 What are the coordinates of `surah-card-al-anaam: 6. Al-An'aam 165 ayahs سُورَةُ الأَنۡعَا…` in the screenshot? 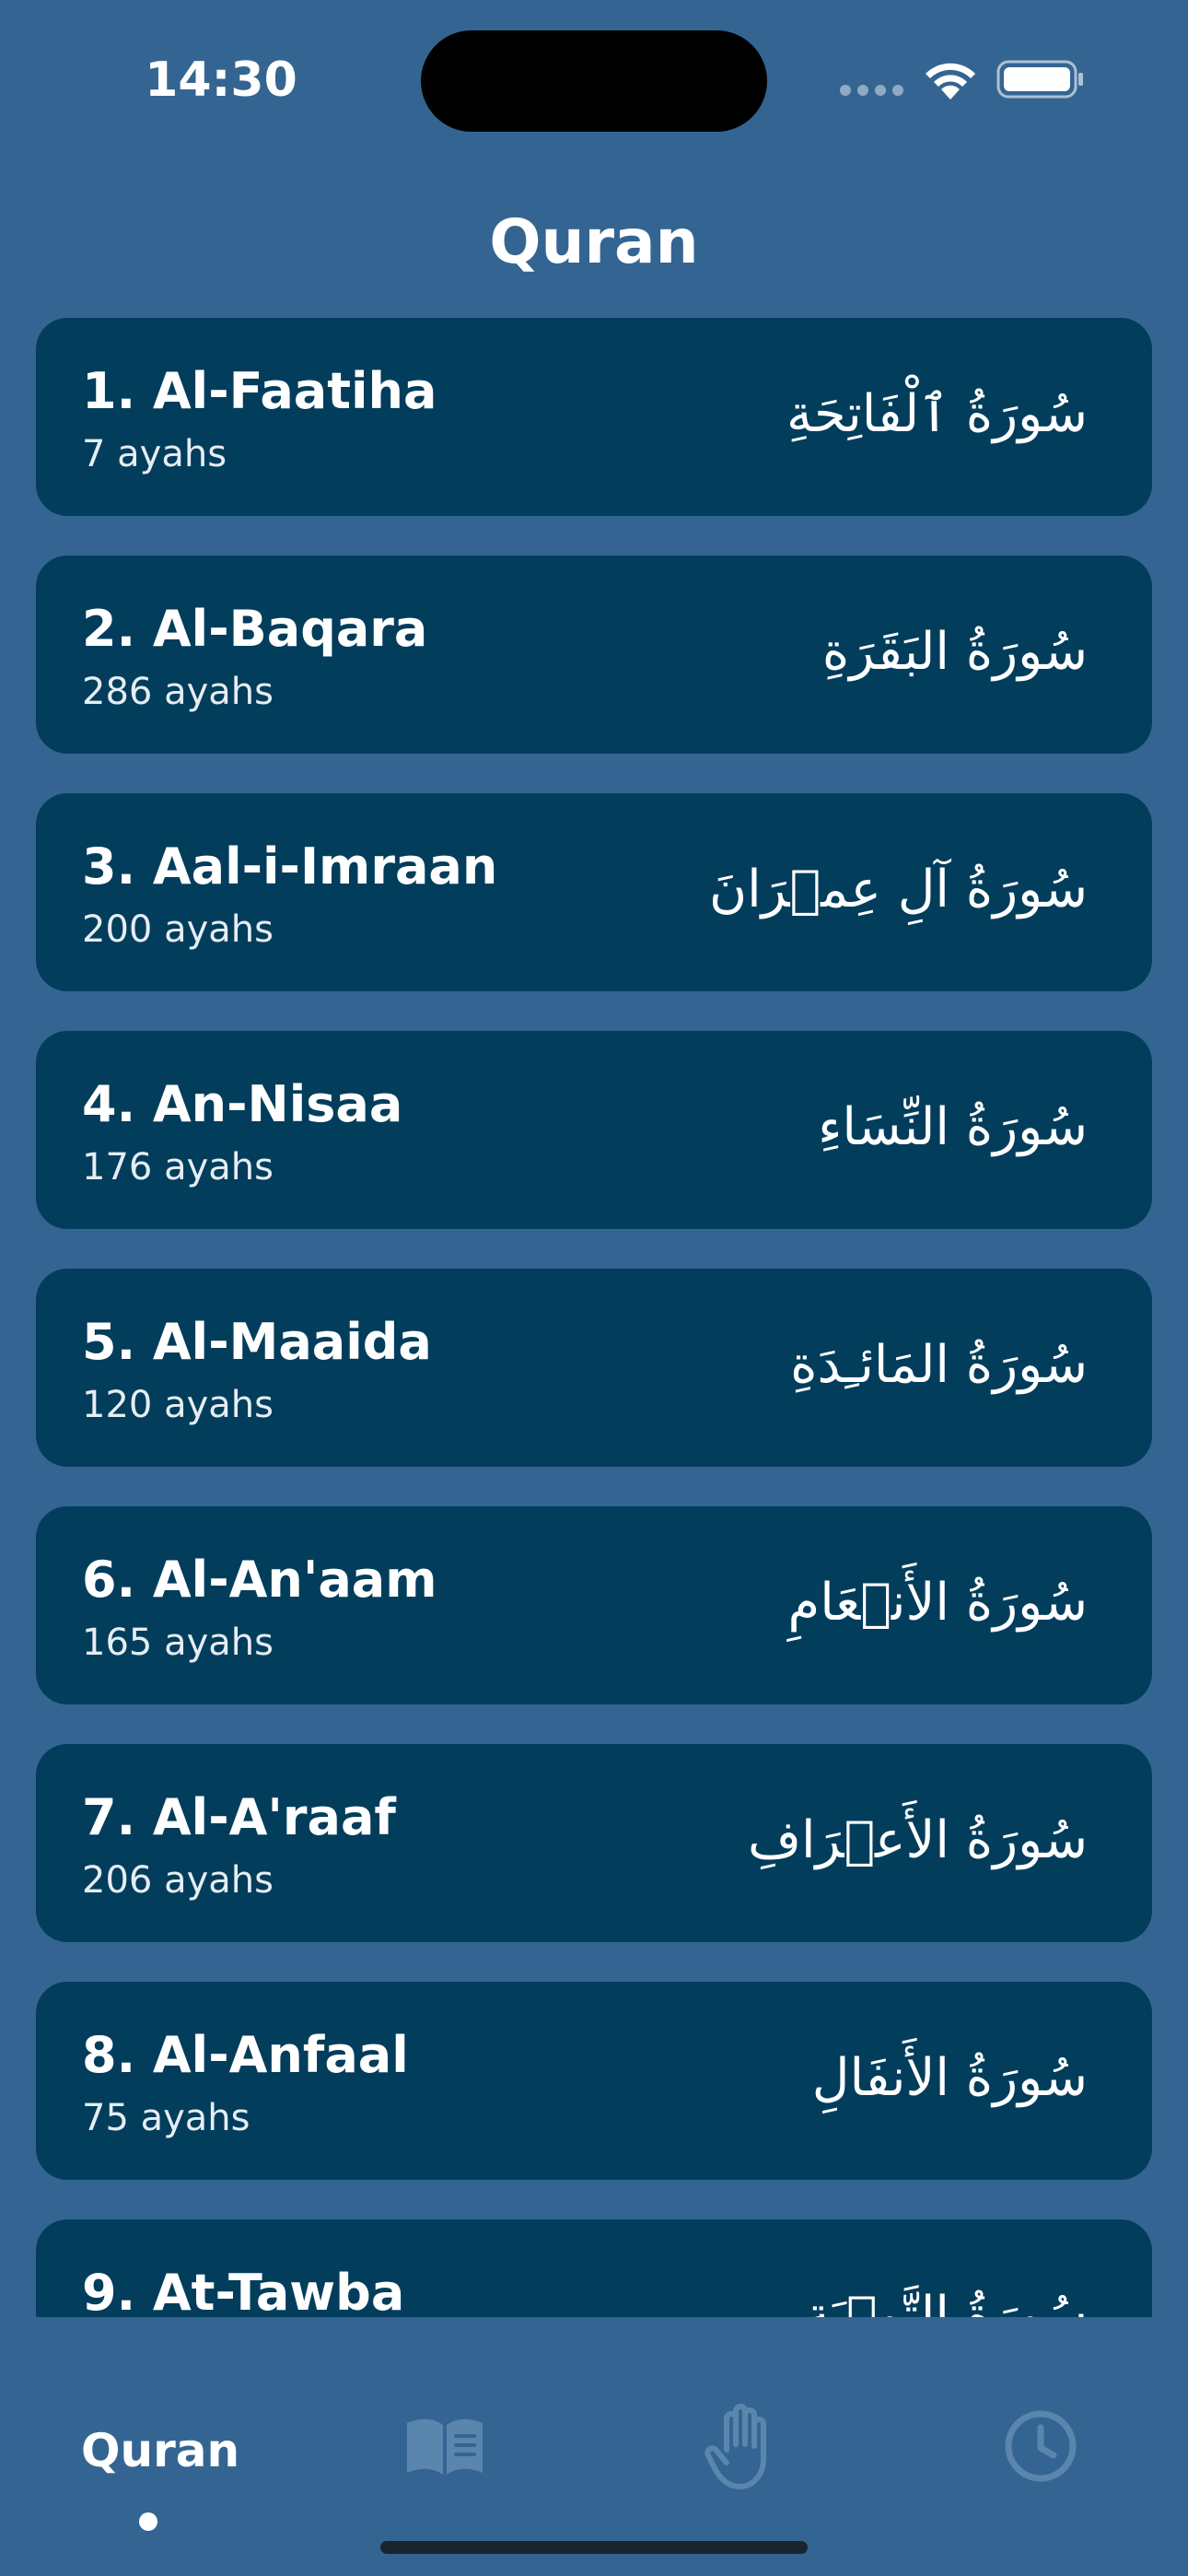 It's located at (594, 1605).